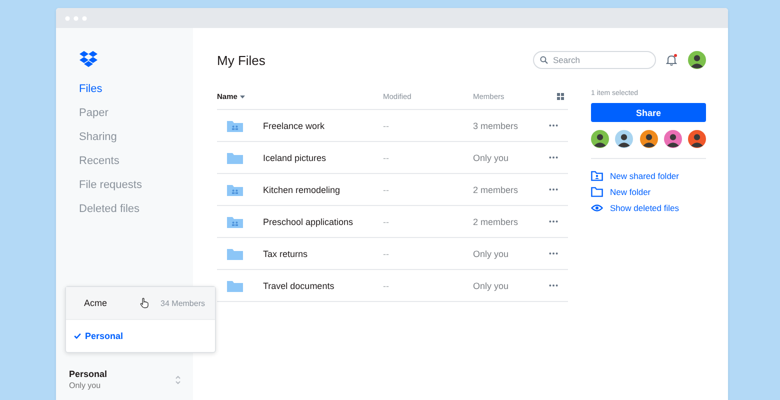 The image size is (780, 400). What do you see at coordinates (98, 137) in the screenshot?
I see `sidebar-item: Sharing` at bounding box center [98, 137].